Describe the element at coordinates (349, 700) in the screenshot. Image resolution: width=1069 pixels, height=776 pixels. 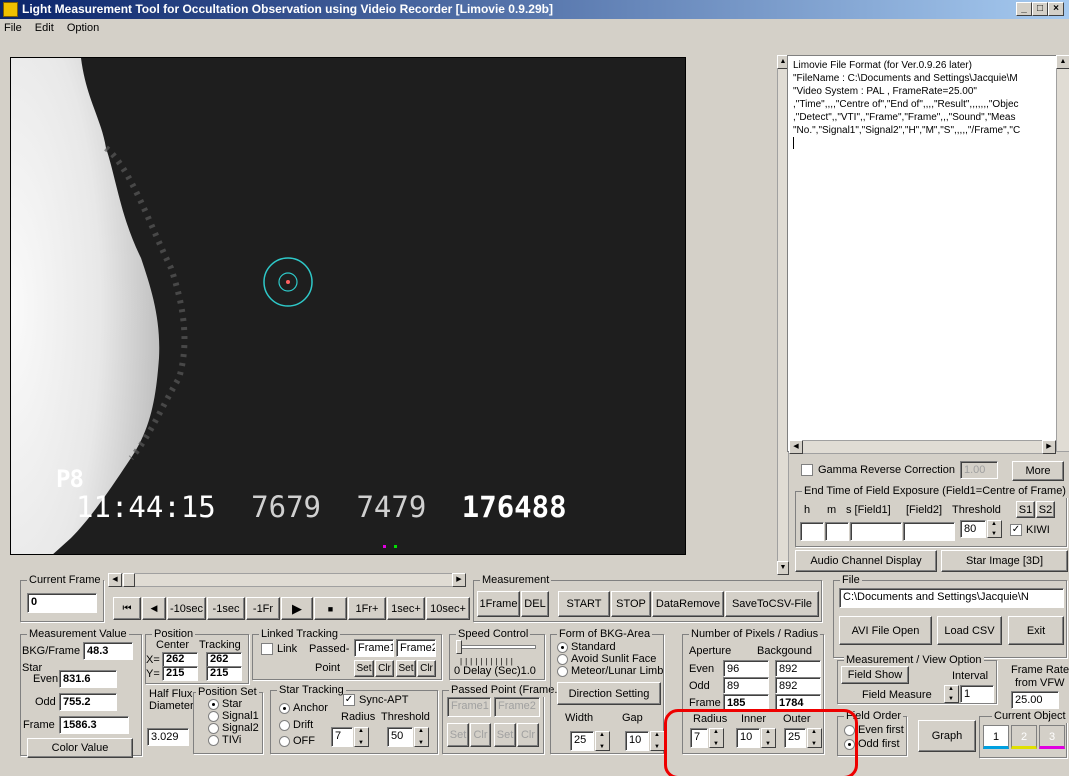
I see `sync-apt-checkbox: ✓` at that location.